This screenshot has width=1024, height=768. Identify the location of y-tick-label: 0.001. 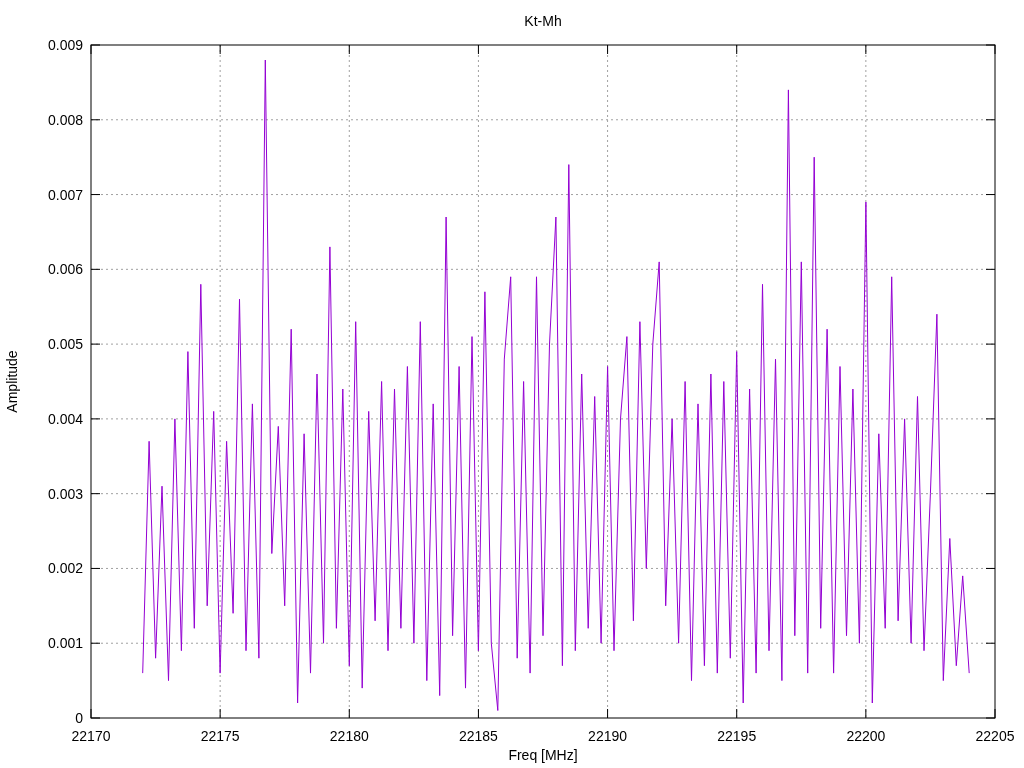
(65, 643).